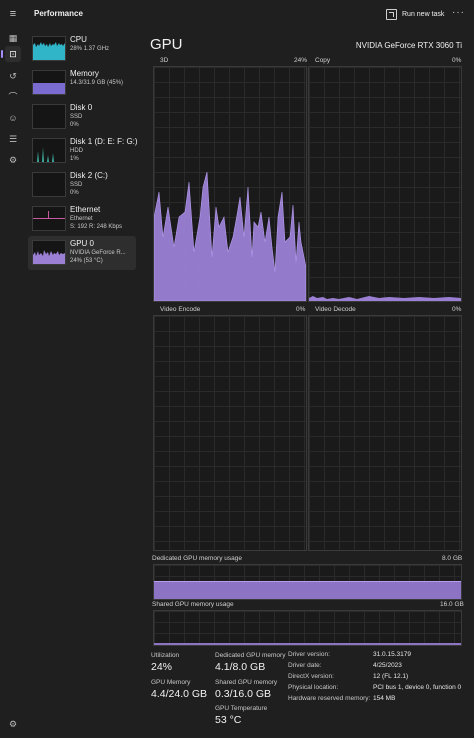 This screenshot has width=474, height=738. What do you see at coordinates (49, 150) in the screenshot?
I see `disk1-thumbnail` at bounding box center [49, 150].